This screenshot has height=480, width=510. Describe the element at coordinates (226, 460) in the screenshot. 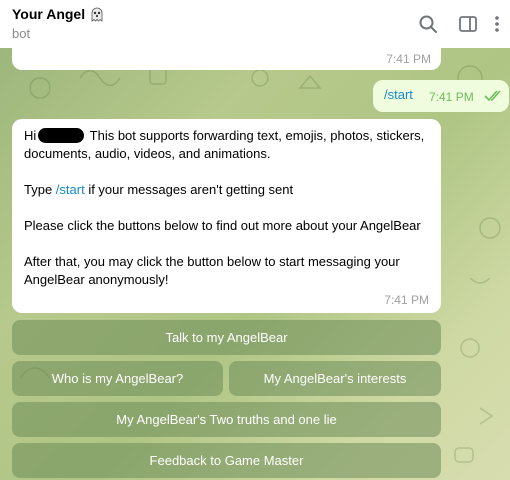

I see `feedback-game-master-button: Feedback to Game Master` at that location.